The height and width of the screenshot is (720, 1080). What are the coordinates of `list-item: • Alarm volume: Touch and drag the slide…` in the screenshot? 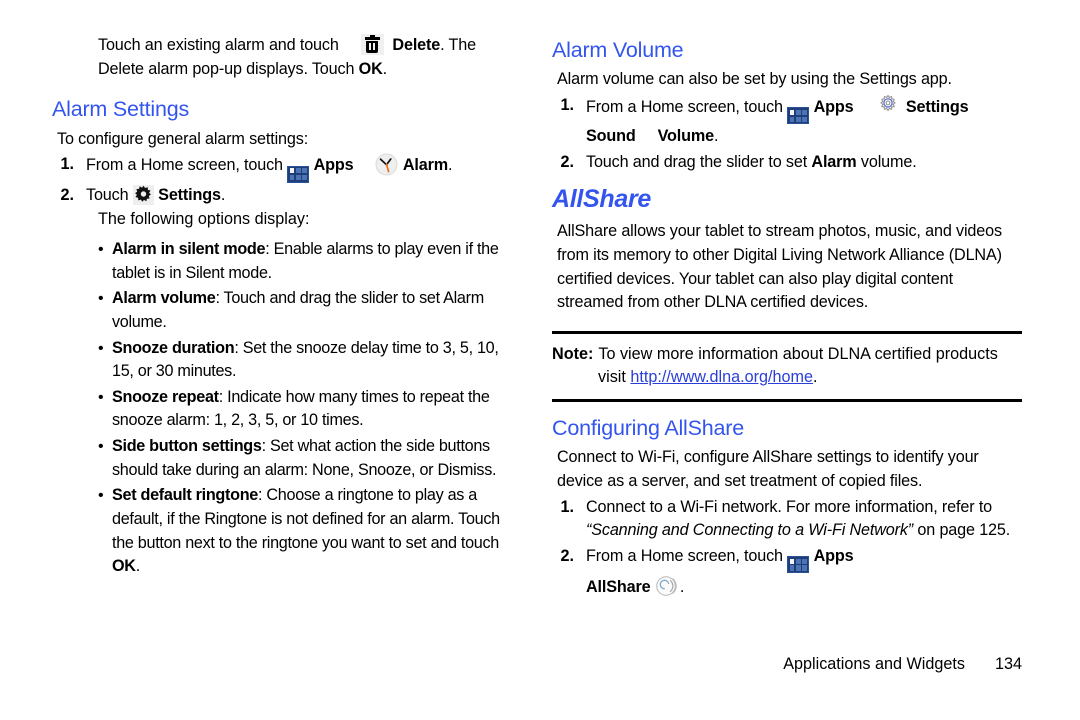 It's located at (310, 310).